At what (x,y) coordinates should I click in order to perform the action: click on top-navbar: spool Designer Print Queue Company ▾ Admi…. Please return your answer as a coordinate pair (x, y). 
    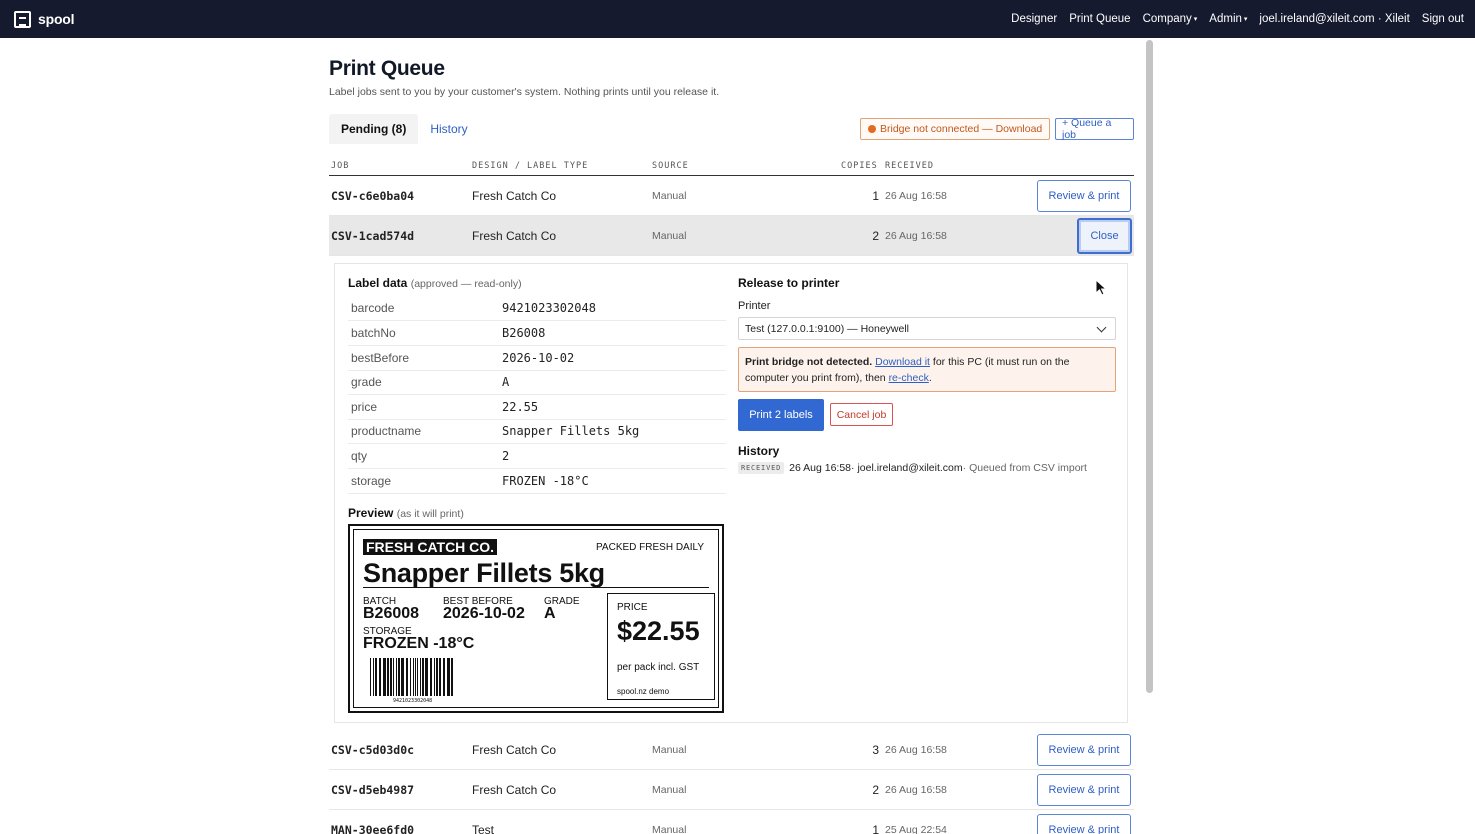
    Looking at the image, I should click on (737, 19).